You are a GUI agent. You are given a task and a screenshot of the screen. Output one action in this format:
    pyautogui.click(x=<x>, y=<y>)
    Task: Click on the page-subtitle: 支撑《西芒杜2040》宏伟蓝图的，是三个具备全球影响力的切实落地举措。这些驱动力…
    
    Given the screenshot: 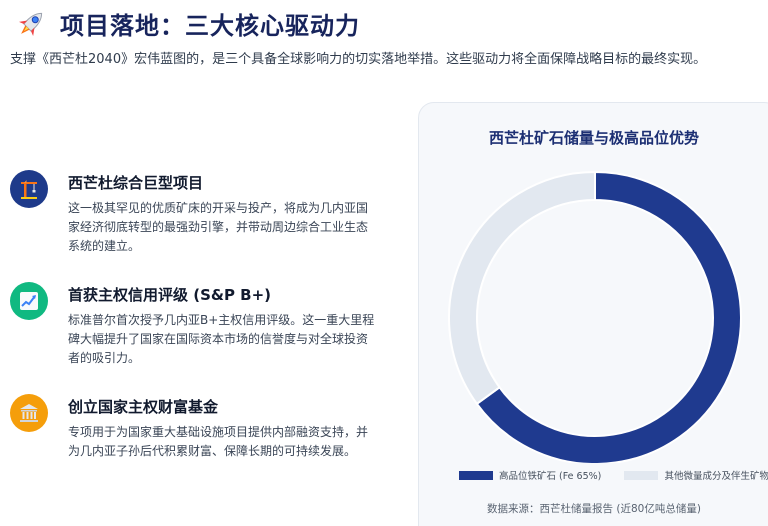 What is the action you would take?
    pyautogui.click(x=358, y=59)
    